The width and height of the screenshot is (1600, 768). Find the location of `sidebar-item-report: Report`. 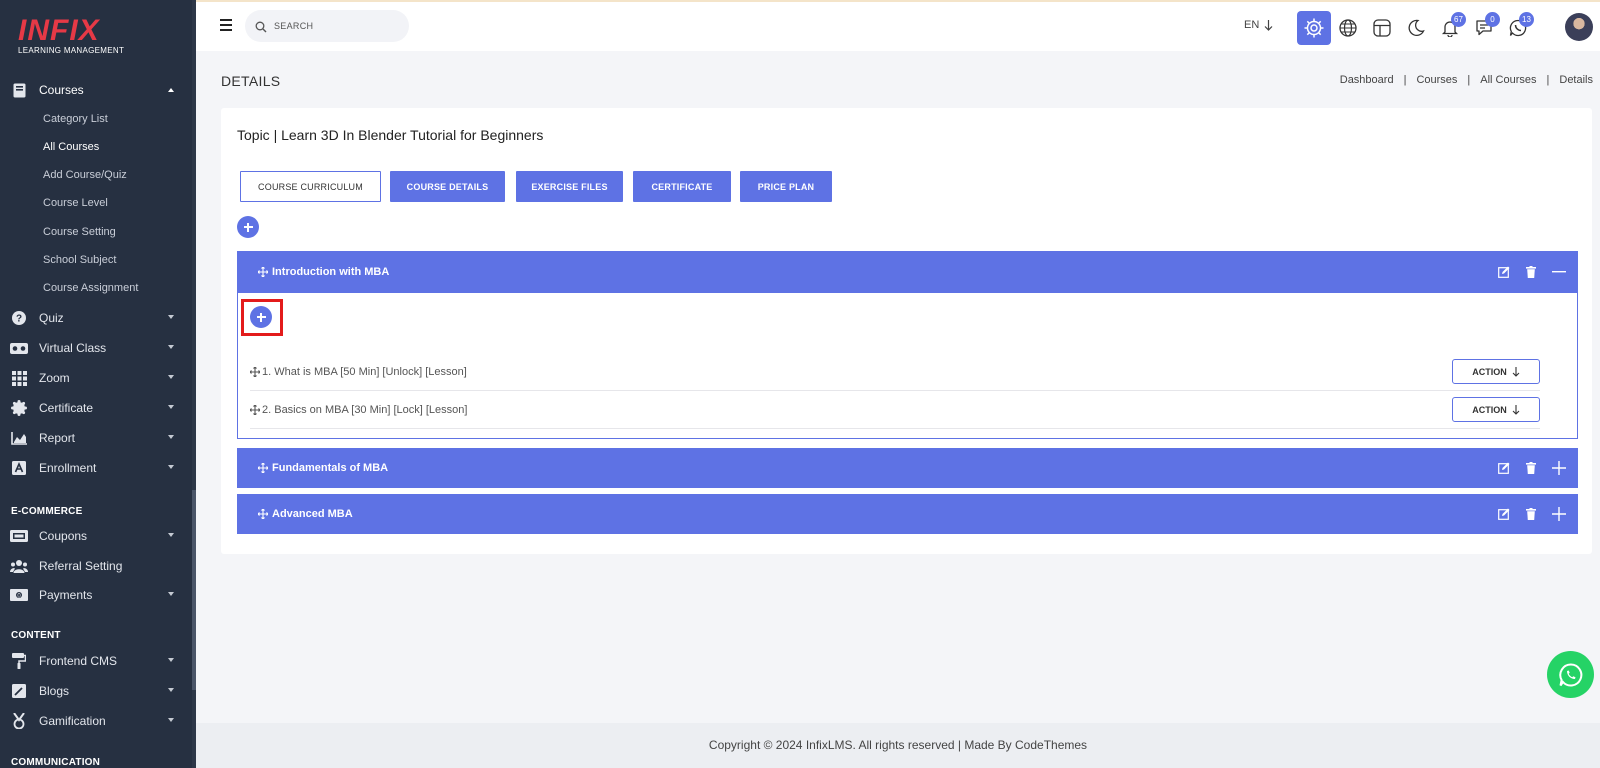

sidebar-item-report: Report is located at coordinates (96, 438).